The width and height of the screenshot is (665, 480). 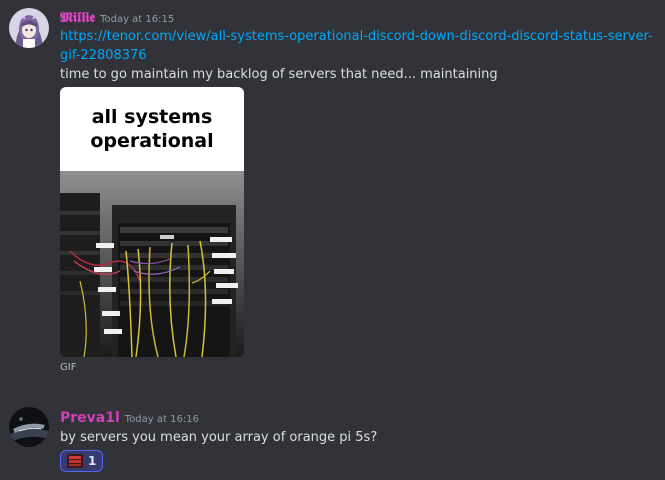 What do you see at coordinates (152, 264) in the screenshot?
I see `server-rack-gif-frame` at bounding box center [152, 264].